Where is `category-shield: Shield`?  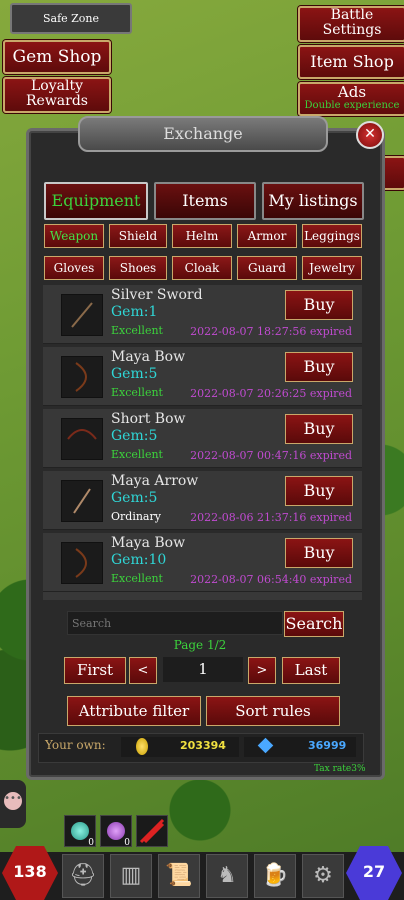
category-shield: Shield is located at coordinates (138, 236).